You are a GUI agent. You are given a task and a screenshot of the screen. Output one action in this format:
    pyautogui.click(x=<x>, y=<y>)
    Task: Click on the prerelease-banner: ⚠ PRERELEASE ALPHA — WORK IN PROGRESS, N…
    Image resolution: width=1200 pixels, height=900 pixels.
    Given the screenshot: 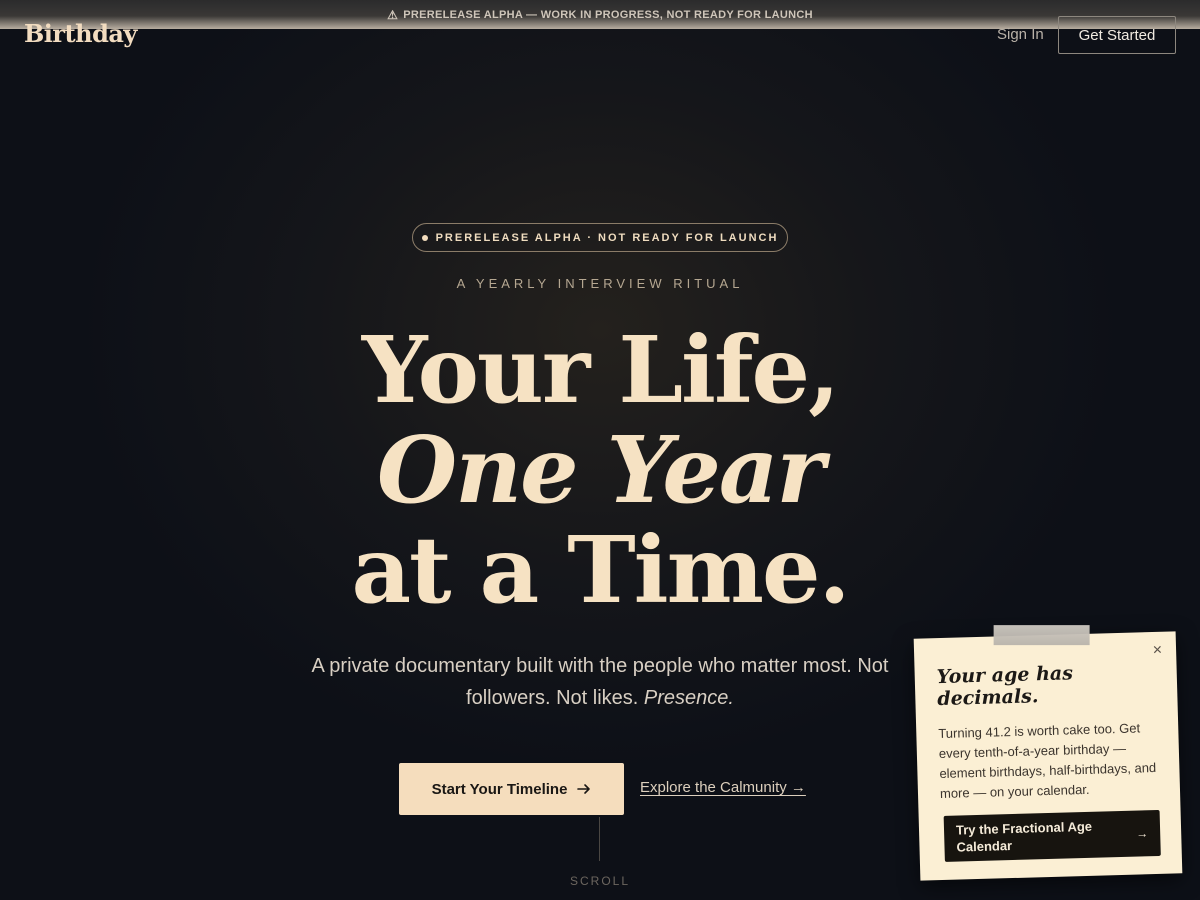 What is the action you would take?
    pyautogui.click(x=600, y=14)
    